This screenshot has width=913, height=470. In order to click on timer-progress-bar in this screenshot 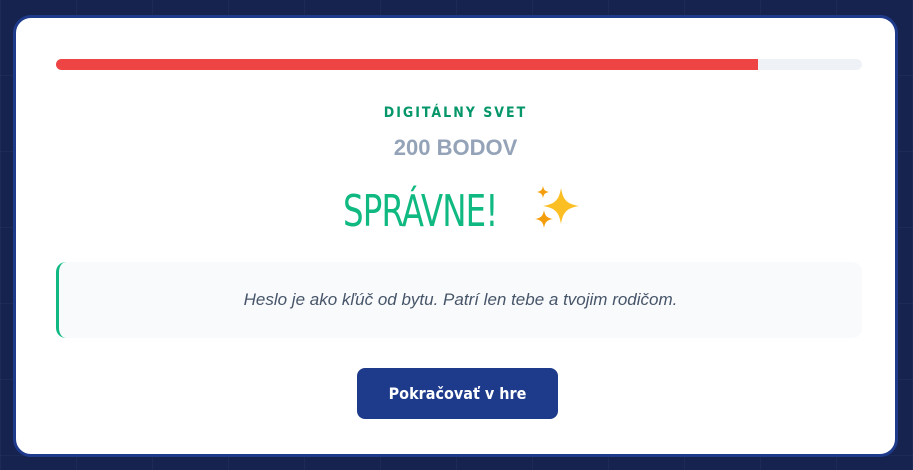, I will do `click(459, 64)`.